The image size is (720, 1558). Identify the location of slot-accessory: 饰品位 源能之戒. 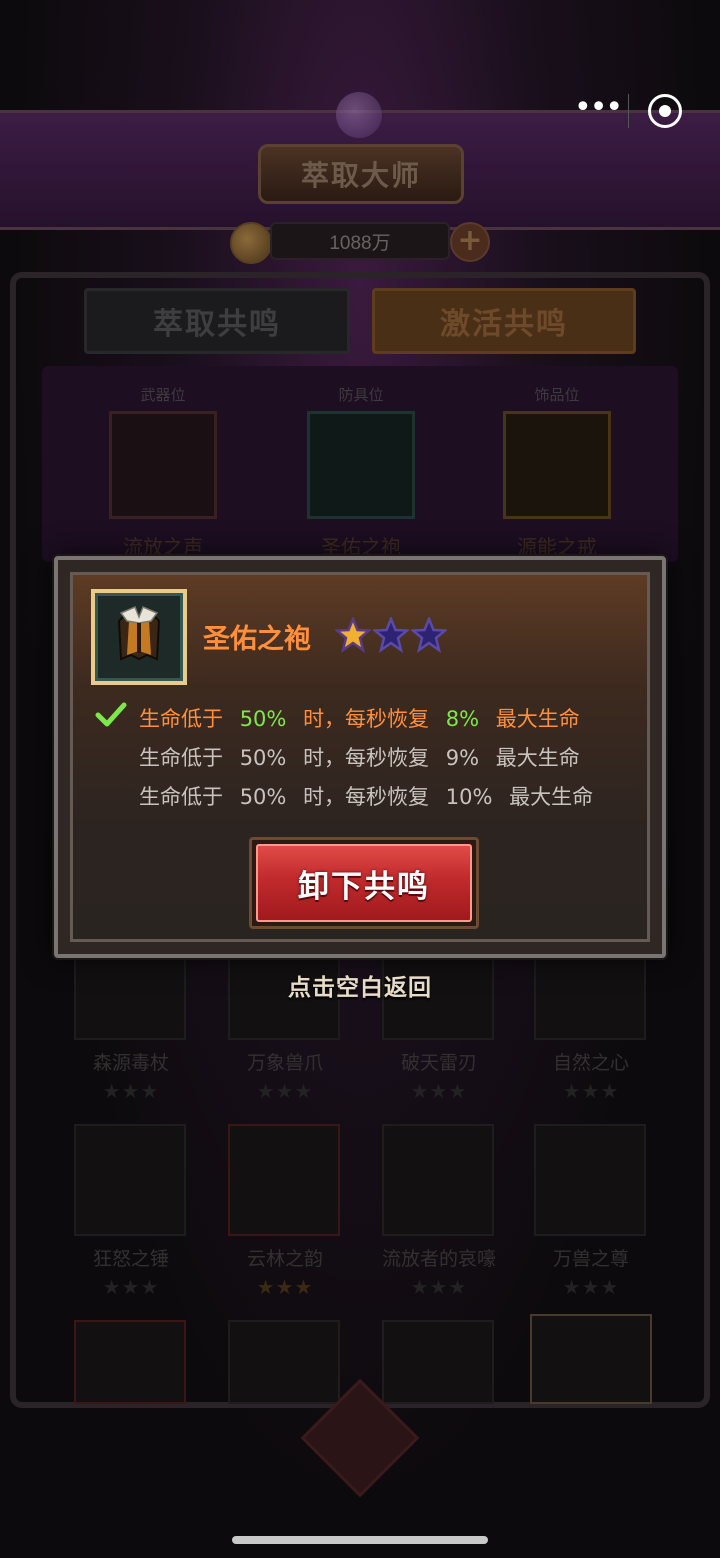
(557, 472).